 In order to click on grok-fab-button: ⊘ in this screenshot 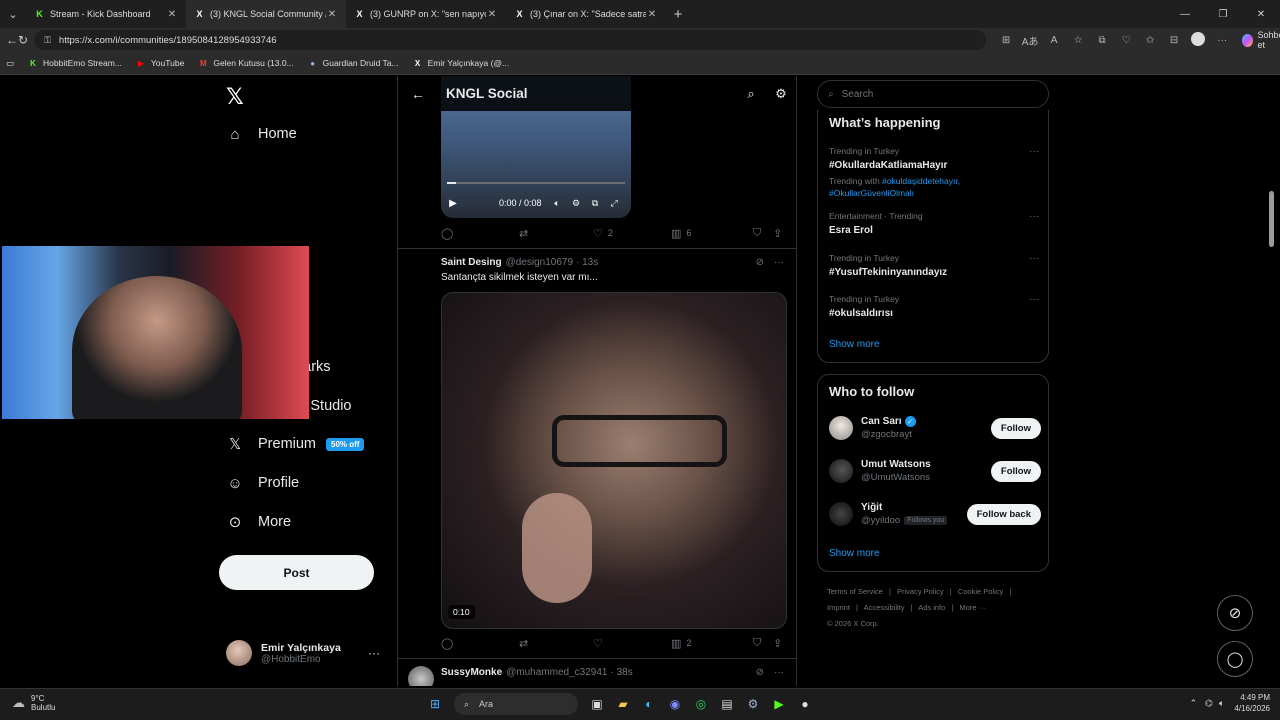, I will do `click(1235, 613)`.